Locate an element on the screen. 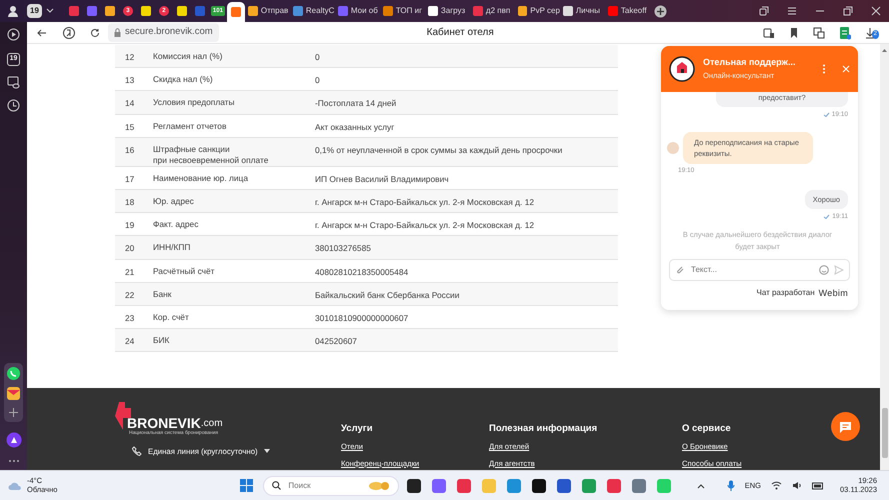 This screenshot has height=500, width=889. field-value: г. Ангарск м-н Старо-Байкальск ул. 2-я Московская д. 12 is located at coordinates (425, 225).